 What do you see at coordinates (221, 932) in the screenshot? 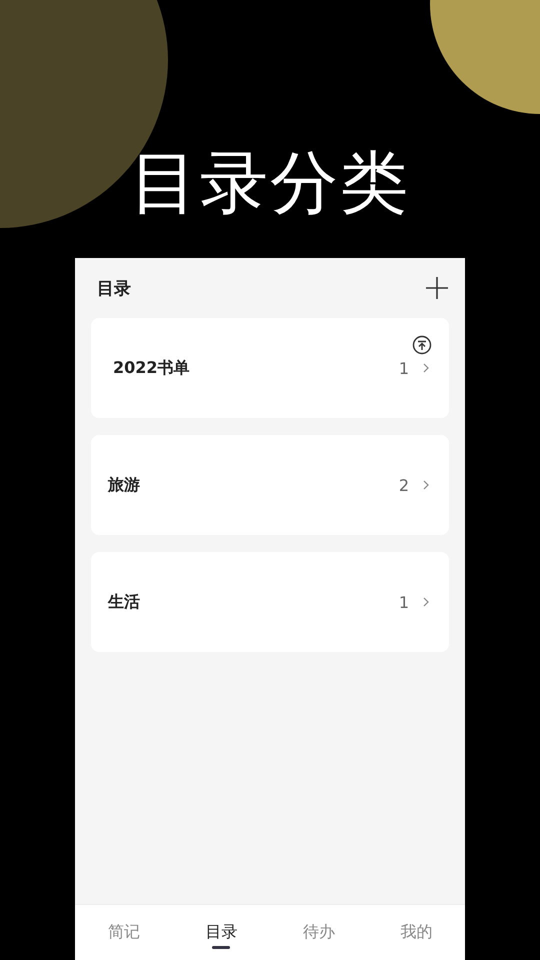
I see `tab: 目录` at bounding box center [221, 932].